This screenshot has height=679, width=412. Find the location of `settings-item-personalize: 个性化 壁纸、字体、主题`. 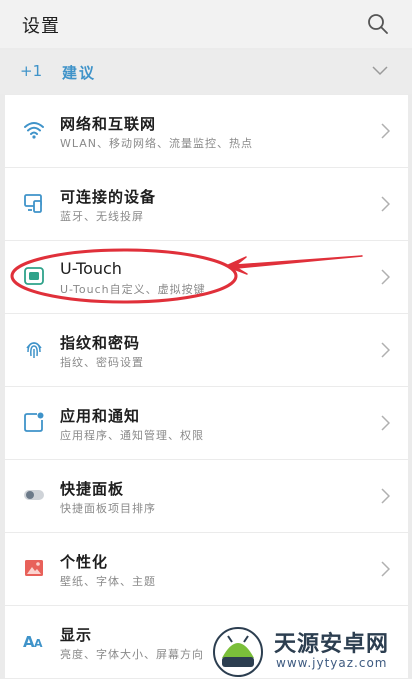

settings-item-personalize: 个性化 壁纸、字体、主题 is located at coordinates (206, 569).